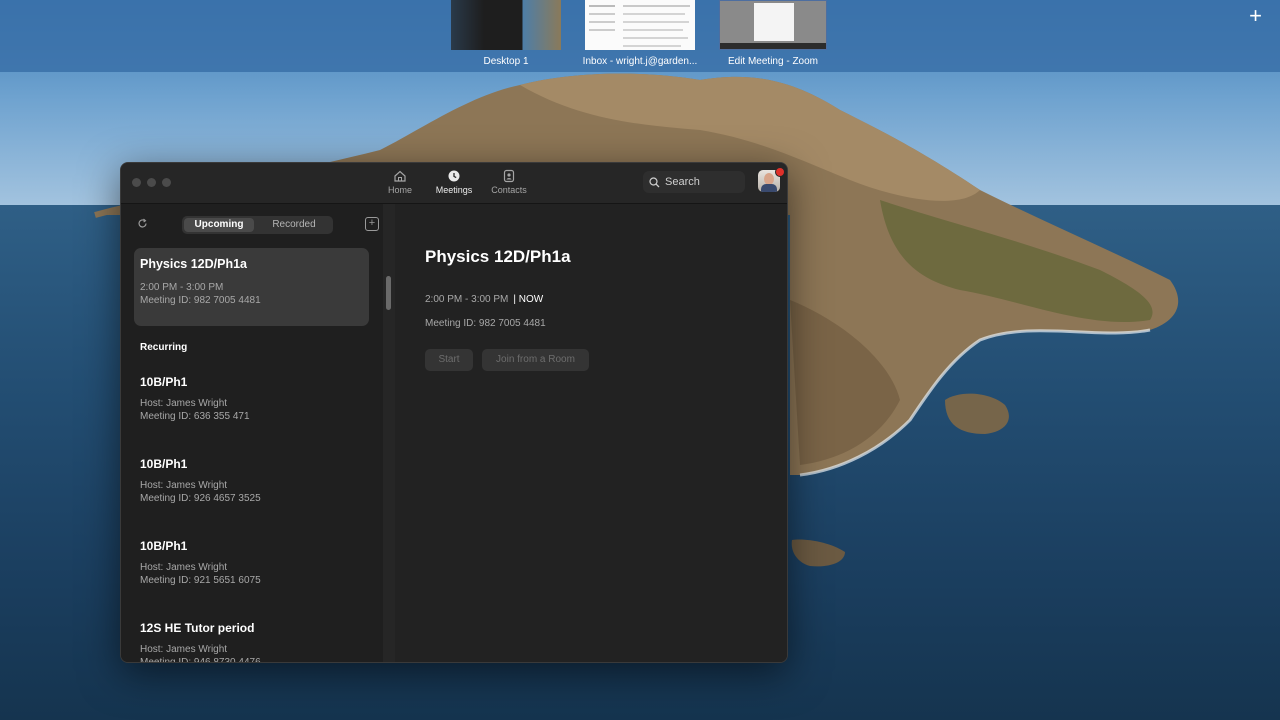 The image size is (1280, 720). Describe the element at coordinates (509, 190) in the screenshot. I see `nav-contacts-label: Contacts` at that location.